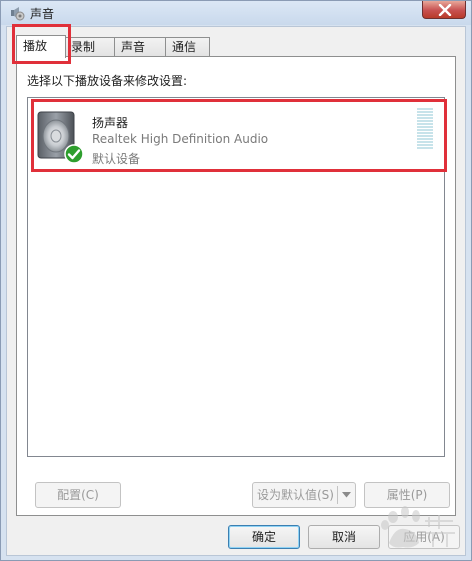 This screenshot has width=472, height=561. What do you see at coordinates (180, 139) in the screenshot?
I see `device-description: Realtek High Definition Audio` at bounding box center [180, 139].